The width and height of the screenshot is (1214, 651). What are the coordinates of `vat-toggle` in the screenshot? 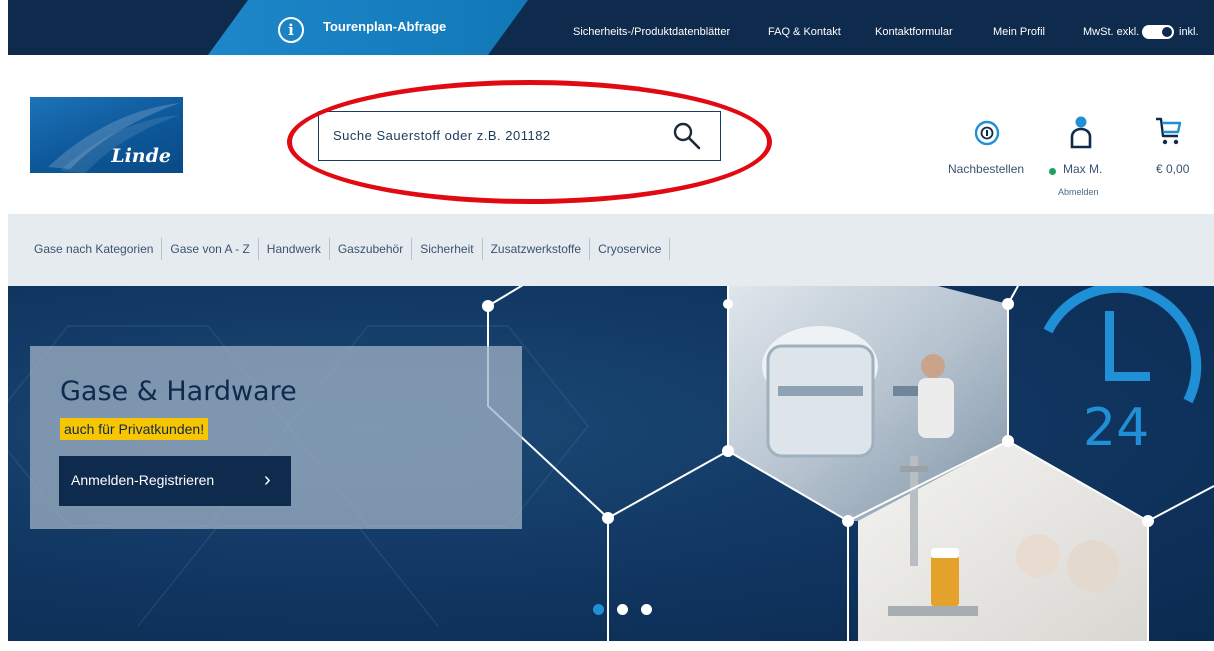 It's located at (1158, 32).